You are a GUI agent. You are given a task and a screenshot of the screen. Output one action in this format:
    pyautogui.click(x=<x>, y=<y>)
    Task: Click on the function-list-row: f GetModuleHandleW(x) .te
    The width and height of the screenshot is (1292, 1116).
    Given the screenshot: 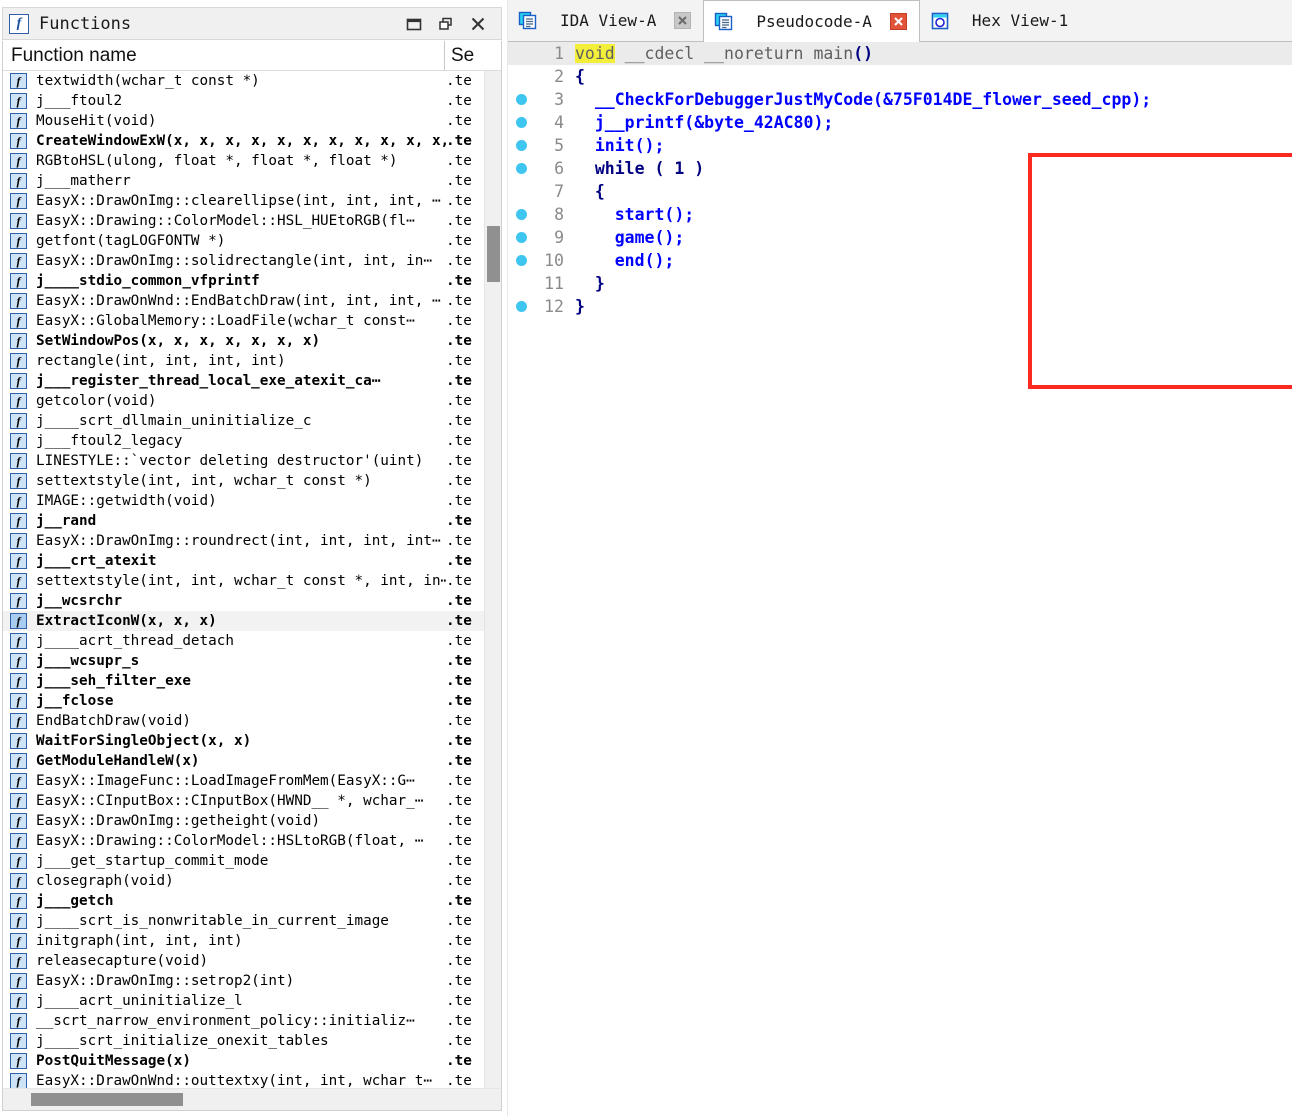 What is the action you would take?
    pyautogui.click(x=243, y=761)
    